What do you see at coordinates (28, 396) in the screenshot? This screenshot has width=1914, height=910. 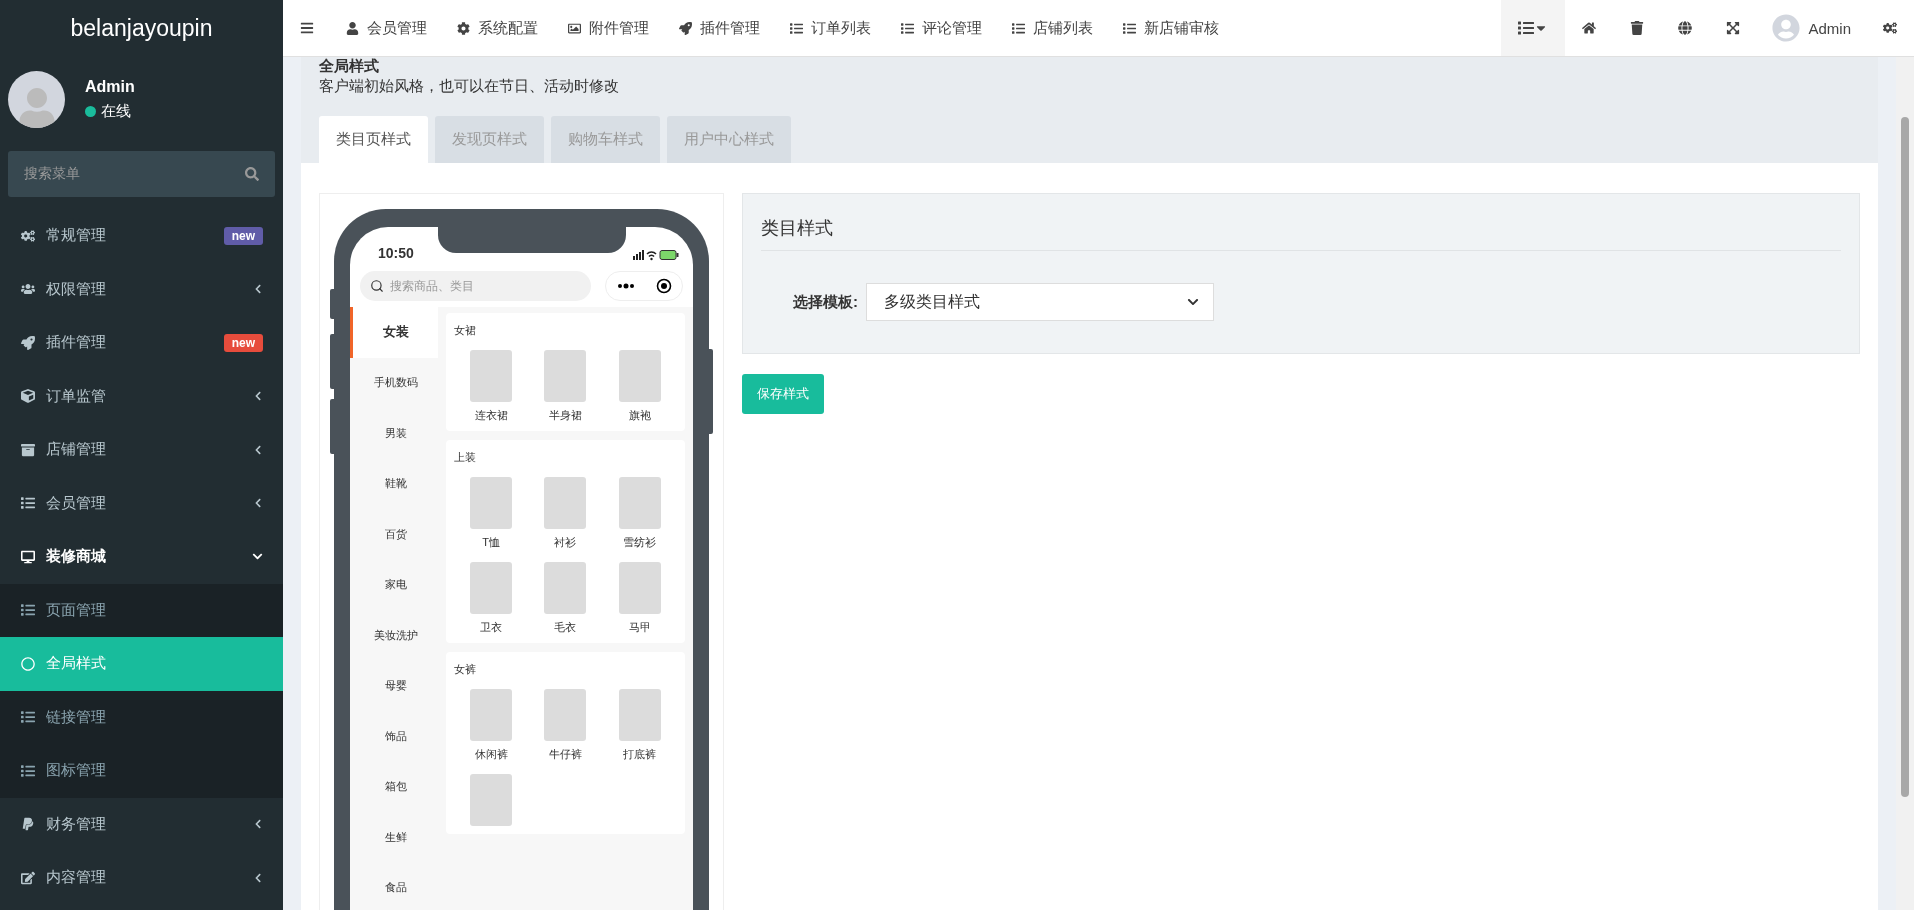 I see `cube-icon` at bounding box center [28, 396].